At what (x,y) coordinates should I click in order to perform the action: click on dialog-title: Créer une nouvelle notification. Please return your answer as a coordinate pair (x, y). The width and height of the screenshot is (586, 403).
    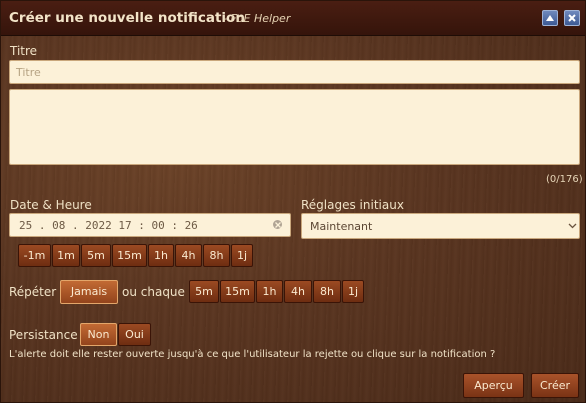
    Looking at the image, I should click on (127, 18).